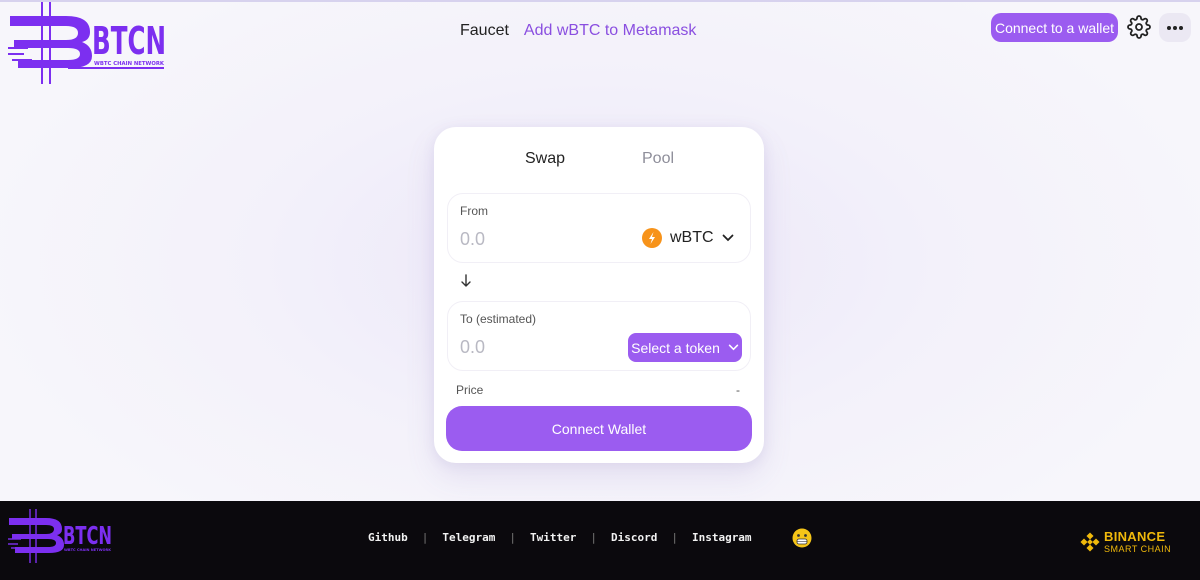 The height and width of the screenshot is (580, 1200). What do you see at coordinates (470, 390) in the screenshot?
I see `price-label: Price` at bounding box center [470, 390].